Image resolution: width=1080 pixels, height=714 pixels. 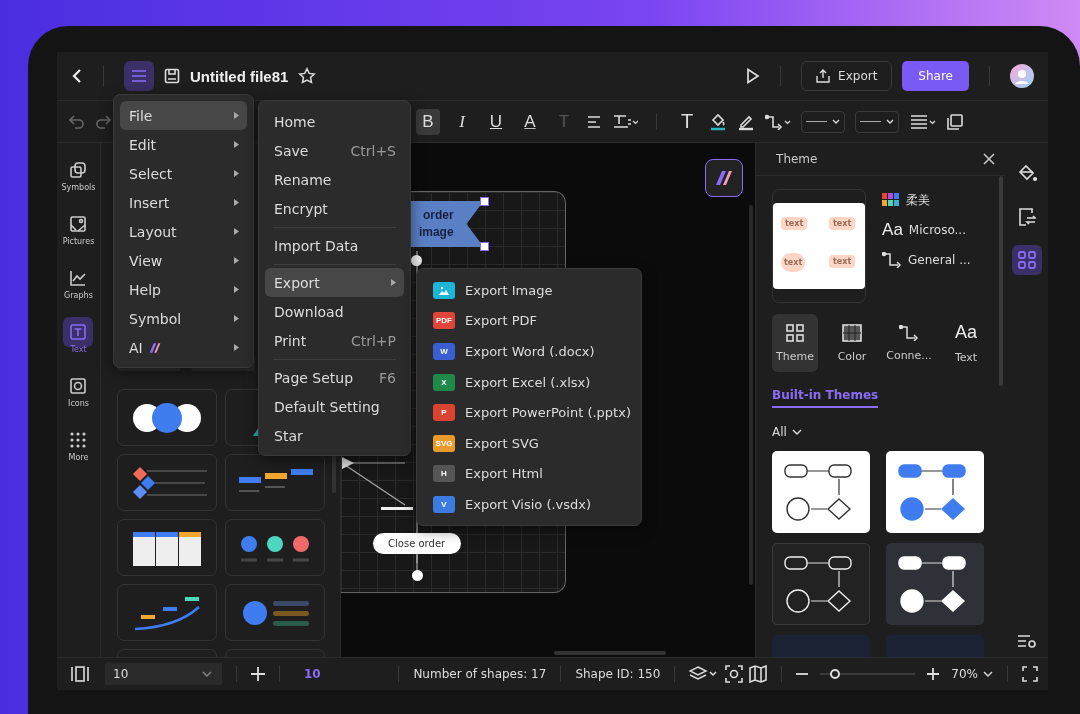 I want to click on menu-item: X Export Excel (.xlsx), so click(x=529, y=382).